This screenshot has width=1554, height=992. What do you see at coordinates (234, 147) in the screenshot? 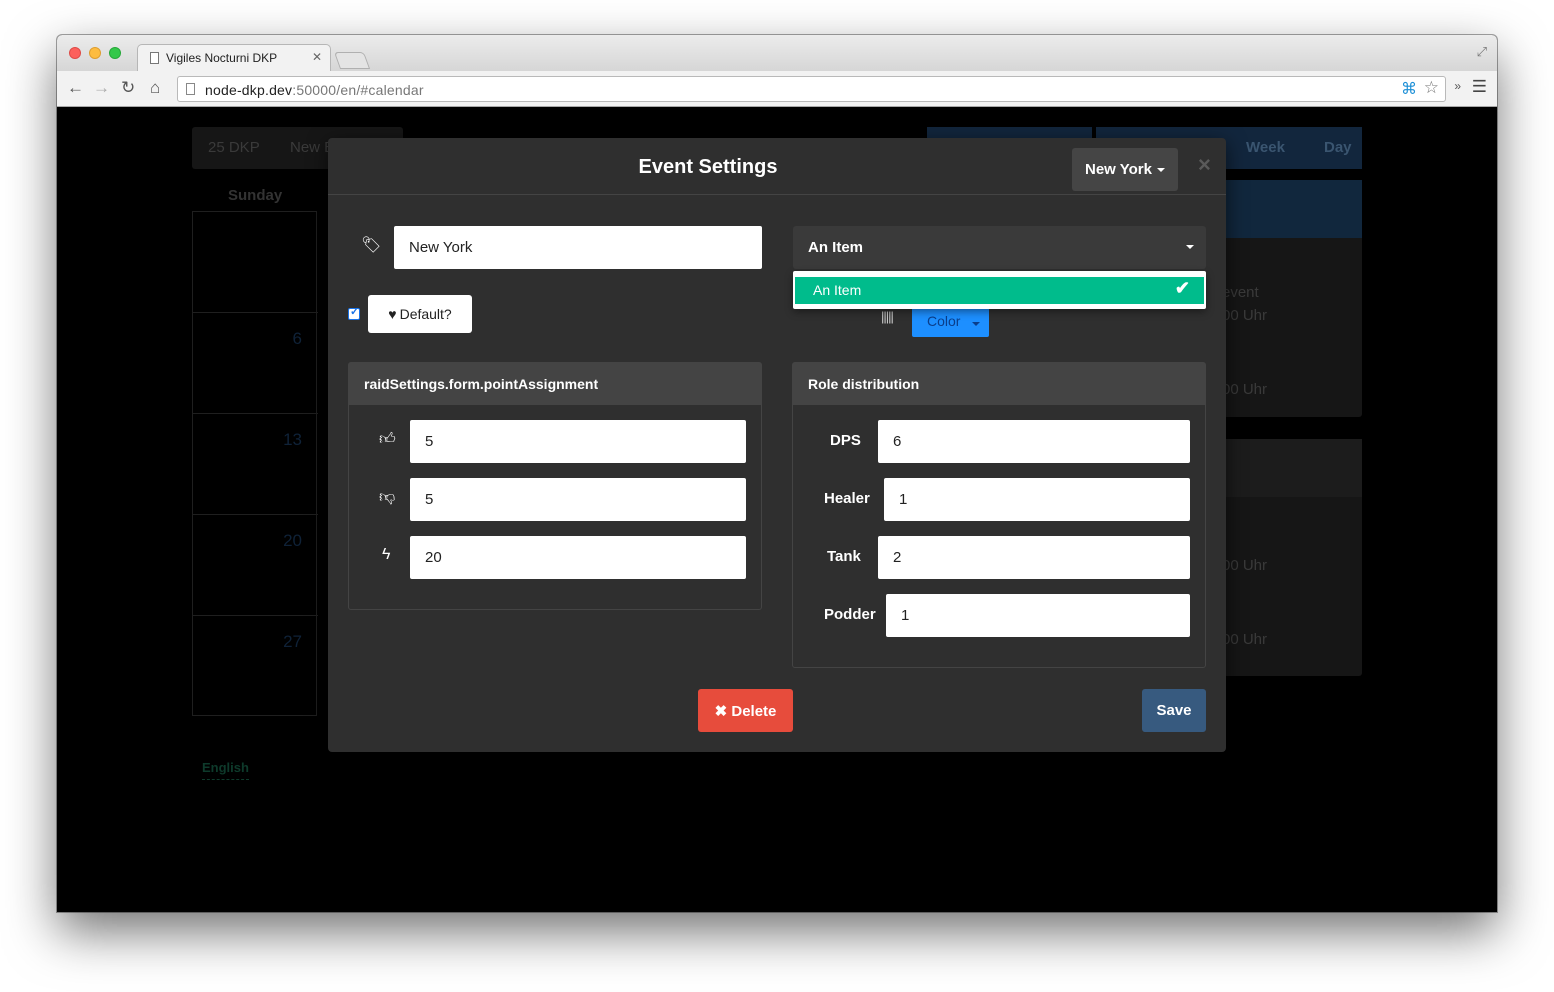
I see `dkp-label: 25 DKP` at bounding box center [234, 147].